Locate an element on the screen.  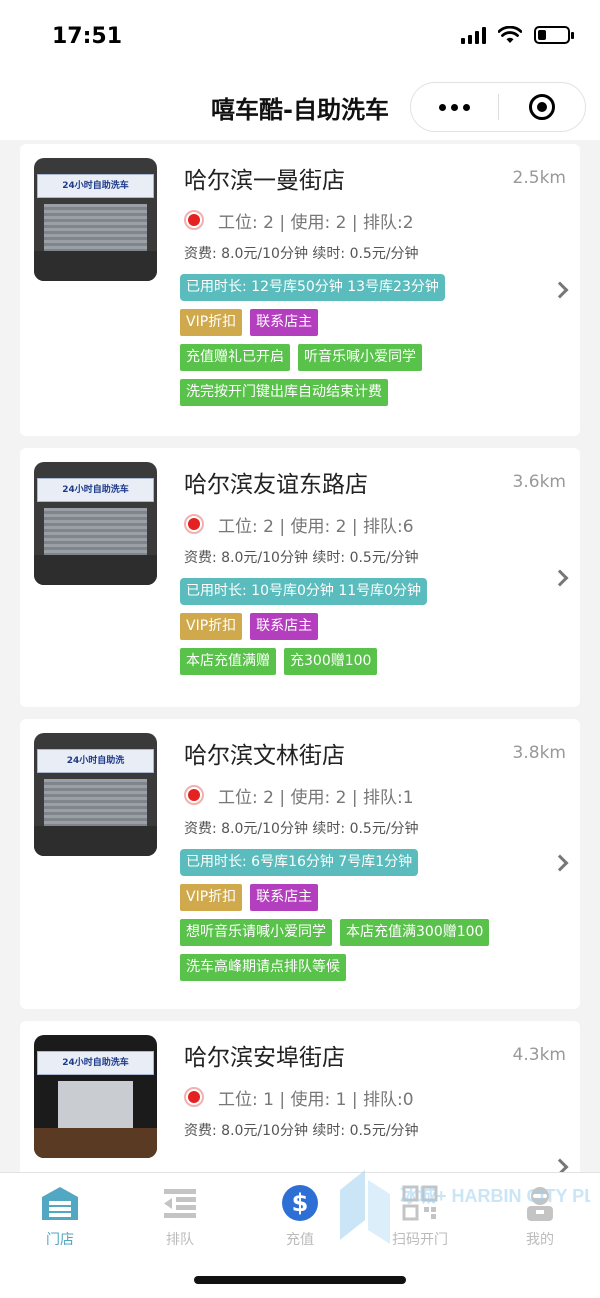
promo-tag: 洗完按开门键出库自动结束计费 is located at coordinates (284, 392).